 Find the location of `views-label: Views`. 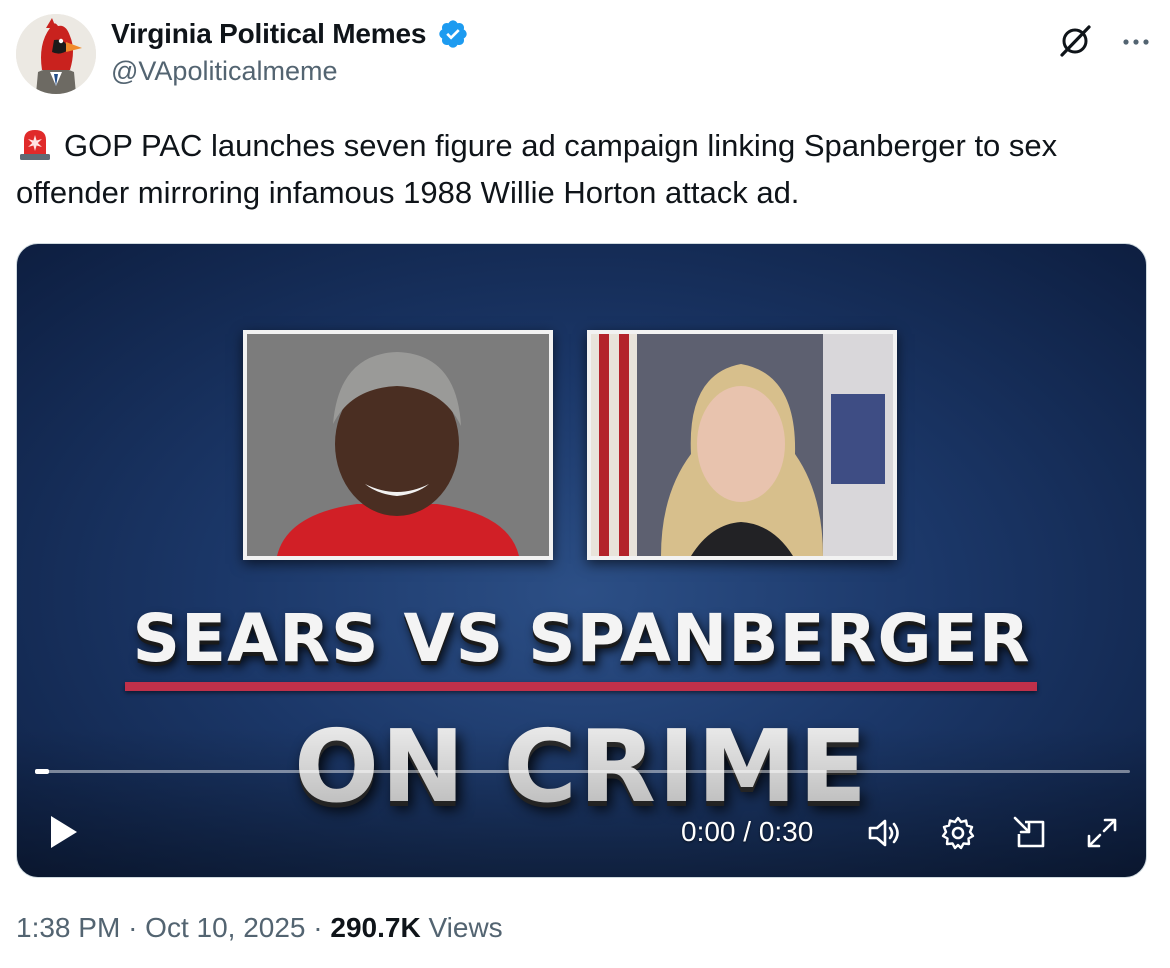

views-label: Views is located at coordinates (465, 927).